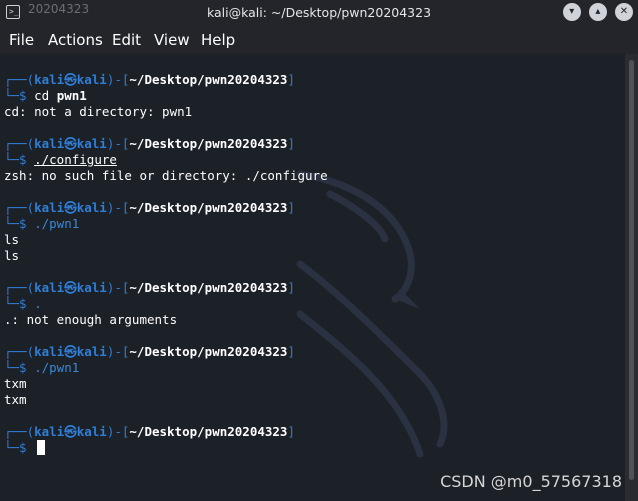 This screenshot has height=501, width=638. I want to click on menu-edit: Edit, so click(126, 40).